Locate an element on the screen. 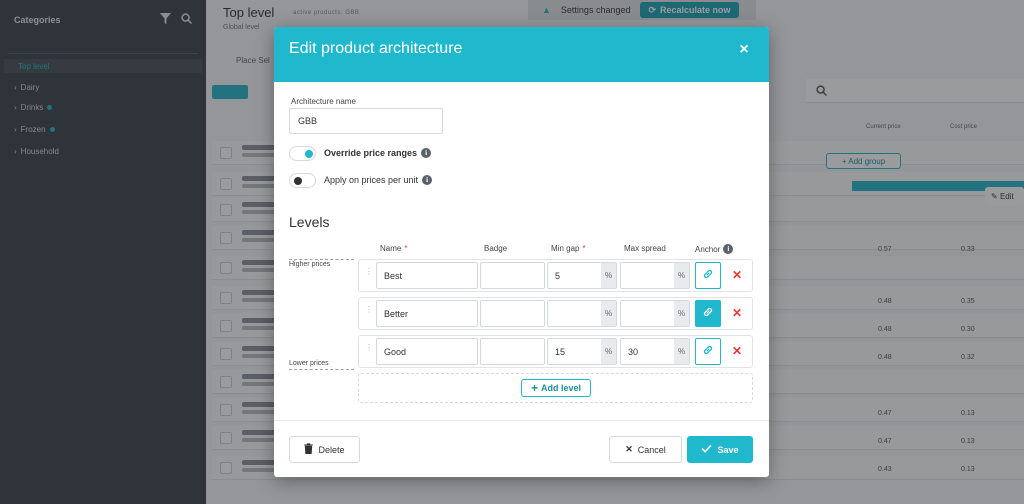 Image resolution: width=1024 pixels, height=504 pixels. trash-icon is located at coordinates (309, 449).